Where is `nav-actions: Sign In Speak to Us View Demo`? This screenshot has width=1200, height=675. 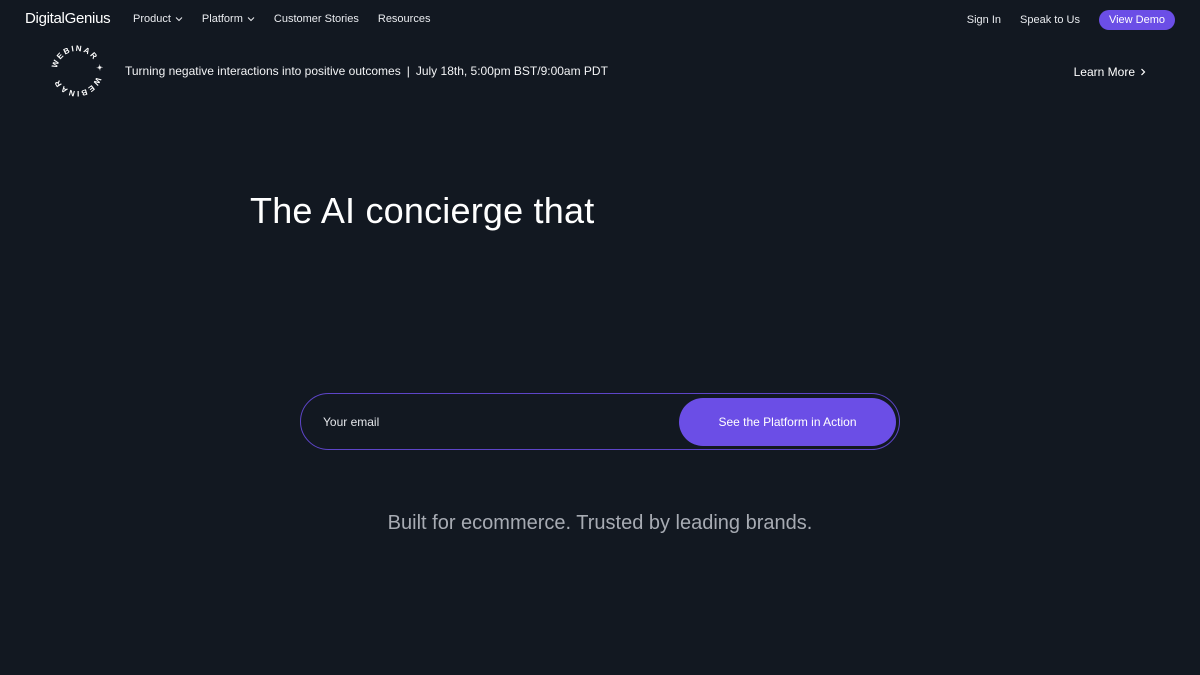 nav-actions: Sign In Speak to Us View Demo is located at coordinates (1071, 20).